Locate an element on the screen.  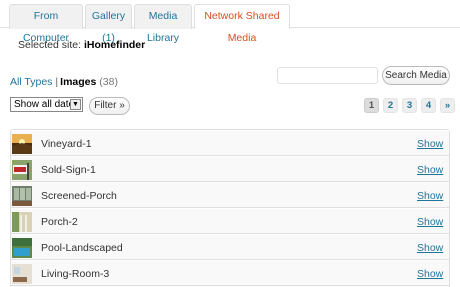
next-page: » is located at coordinates (447, 105).